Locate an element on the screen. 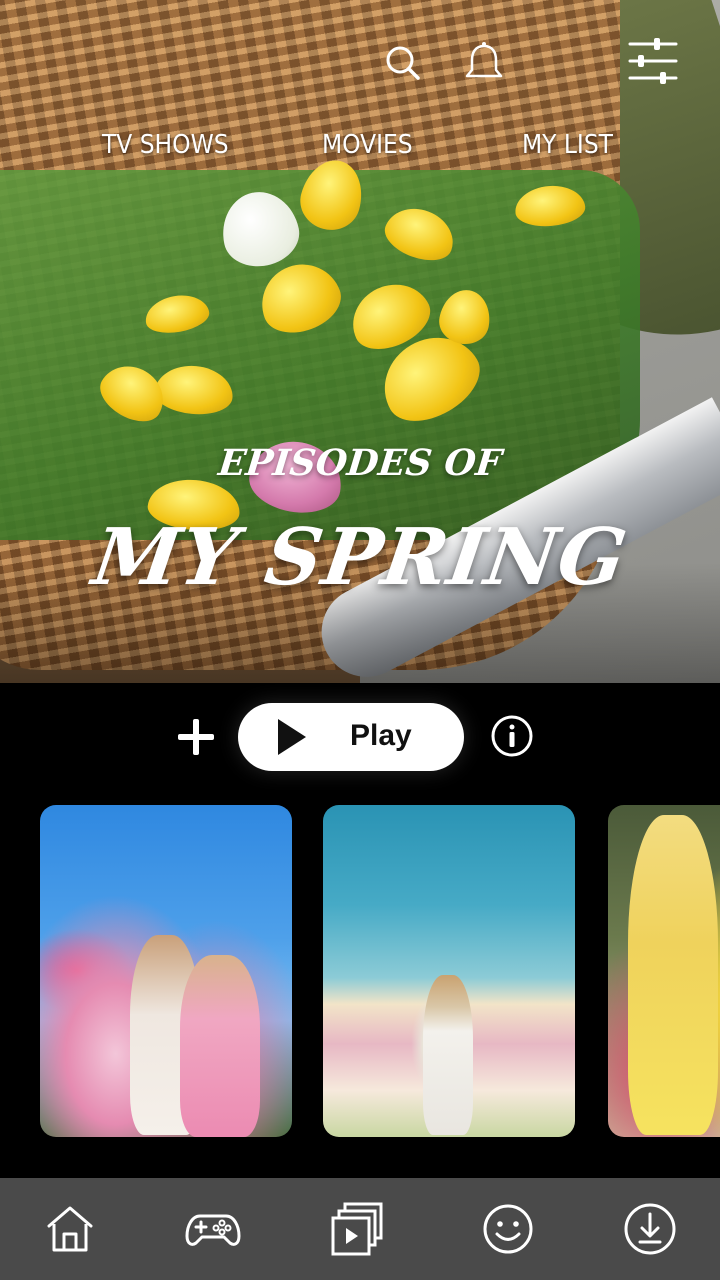 This screenshot has width=720, height=1280. home-icon is located at coordinates (70, 1229).